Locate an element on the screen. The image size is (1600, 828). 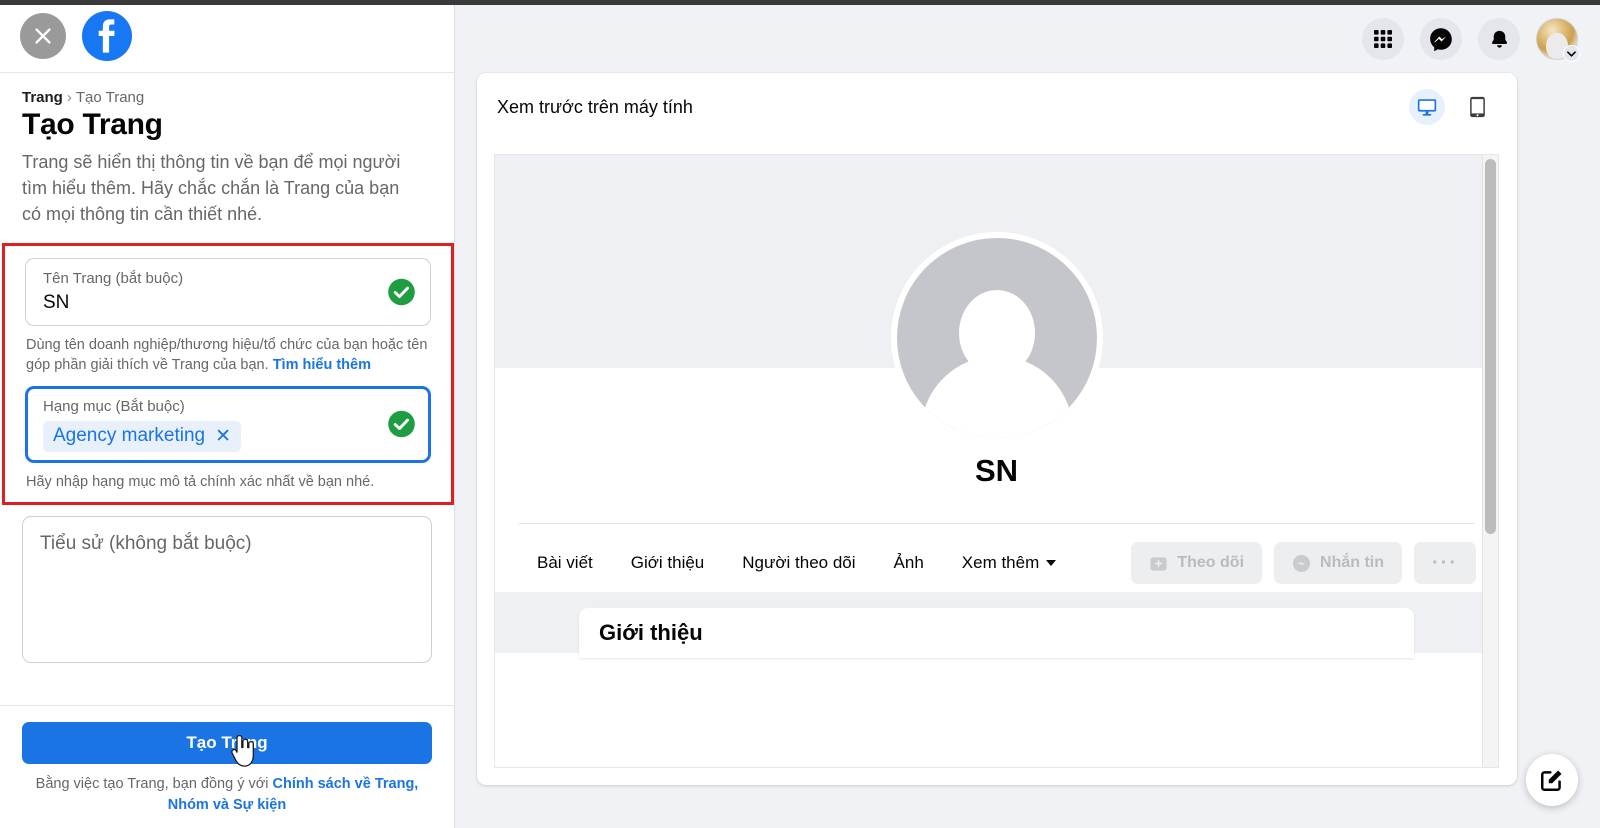
desktop-icon is located at coordinates (1427, 107).